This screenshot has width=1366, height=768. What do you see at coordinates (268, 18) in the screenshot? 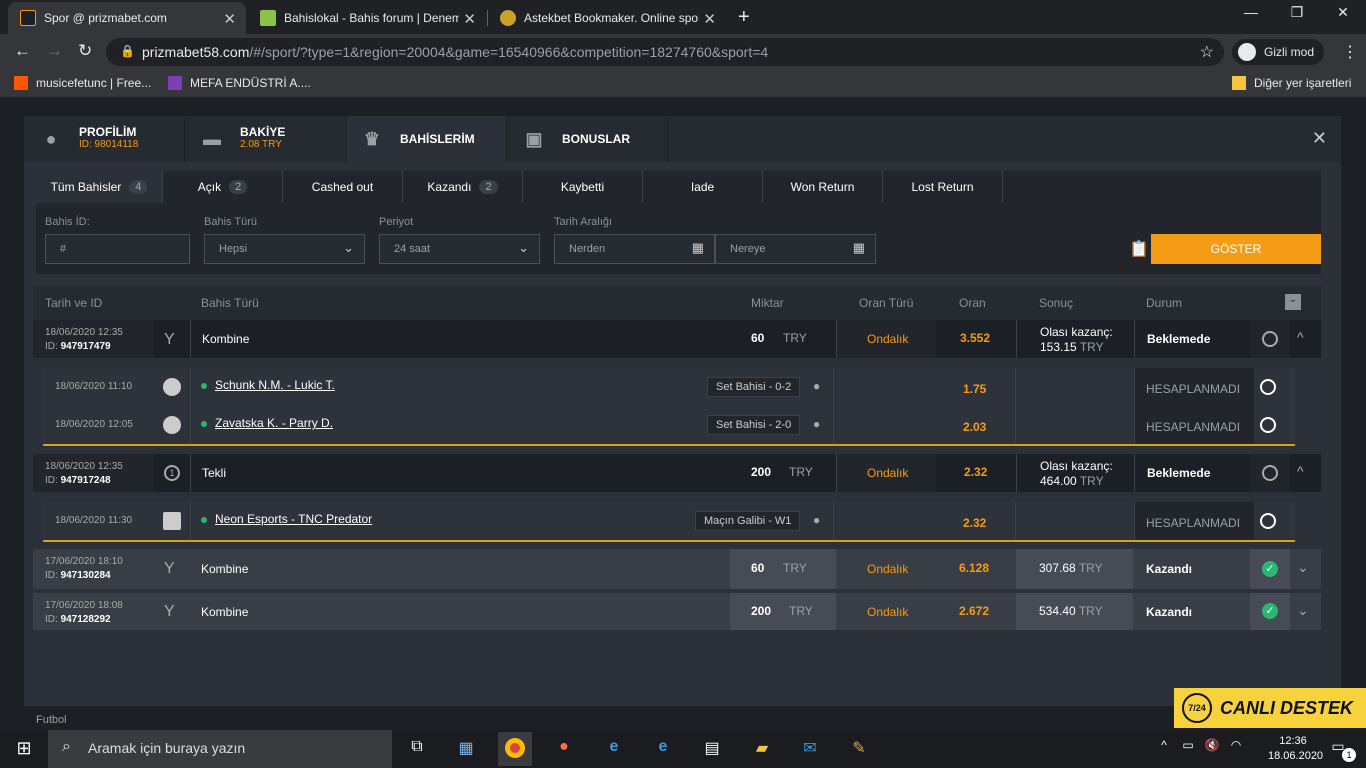
I see `bahislokal-favicon` at bounding box center [268, 18].